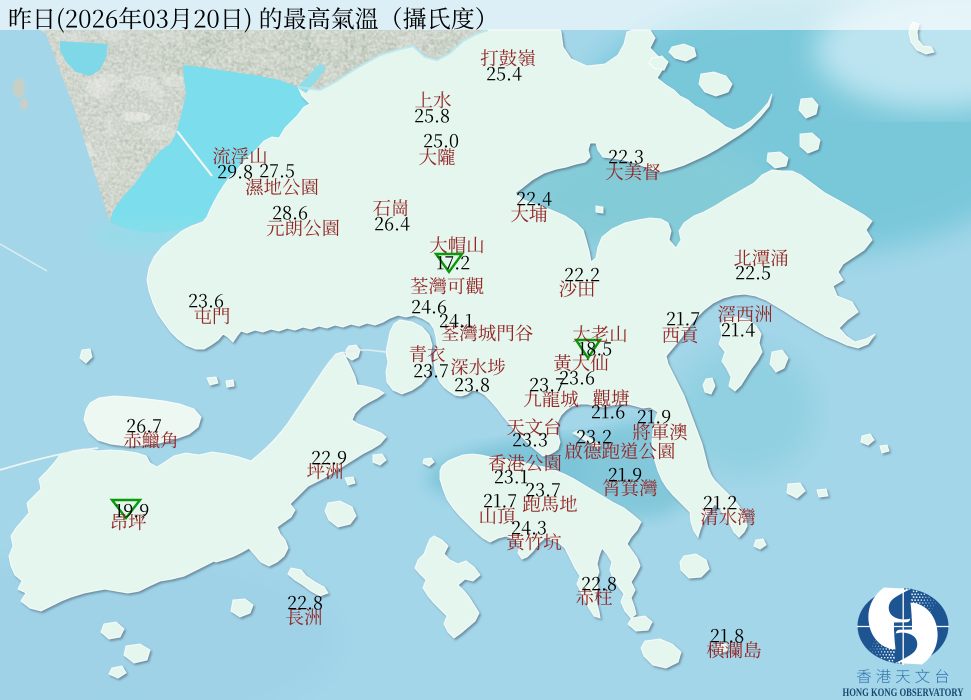  I want to click on svg-text: HONG KONG OBSERVATORY, so click(904, 693).